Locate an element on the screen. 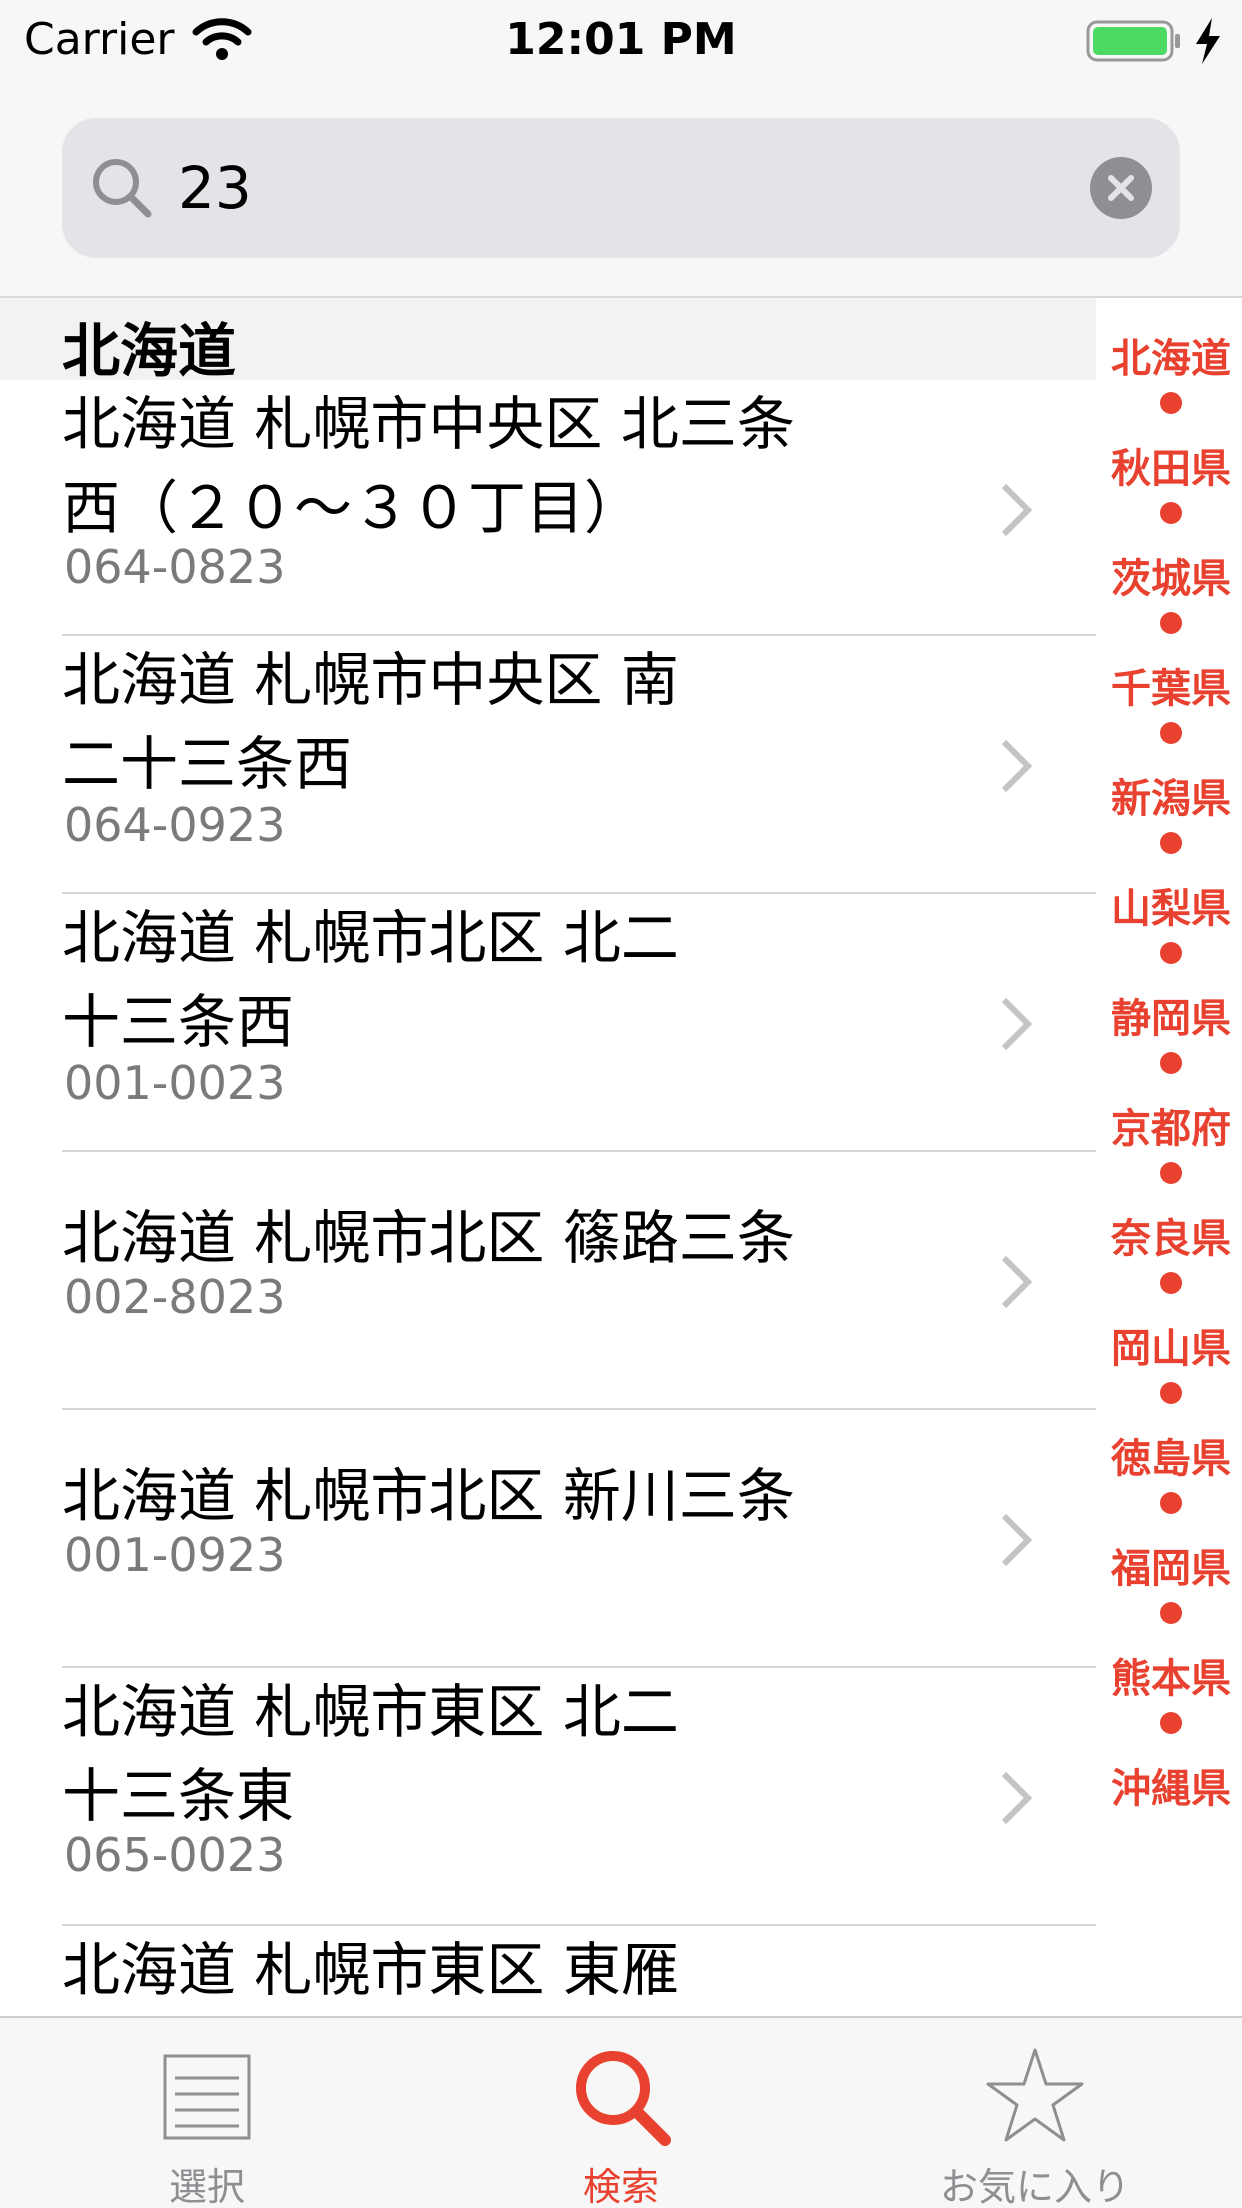 The image size is (1242, 2208). index-item: 秋田県 is located at coordinates (1171, 465).